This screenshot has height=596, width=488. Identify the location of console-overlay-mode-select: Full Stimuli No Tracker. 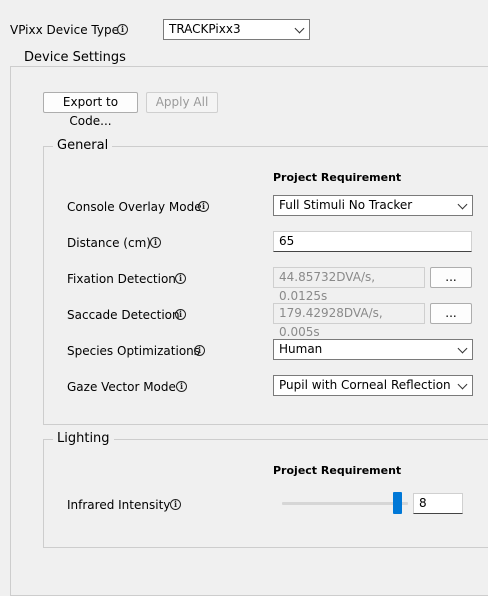
(373, 205).